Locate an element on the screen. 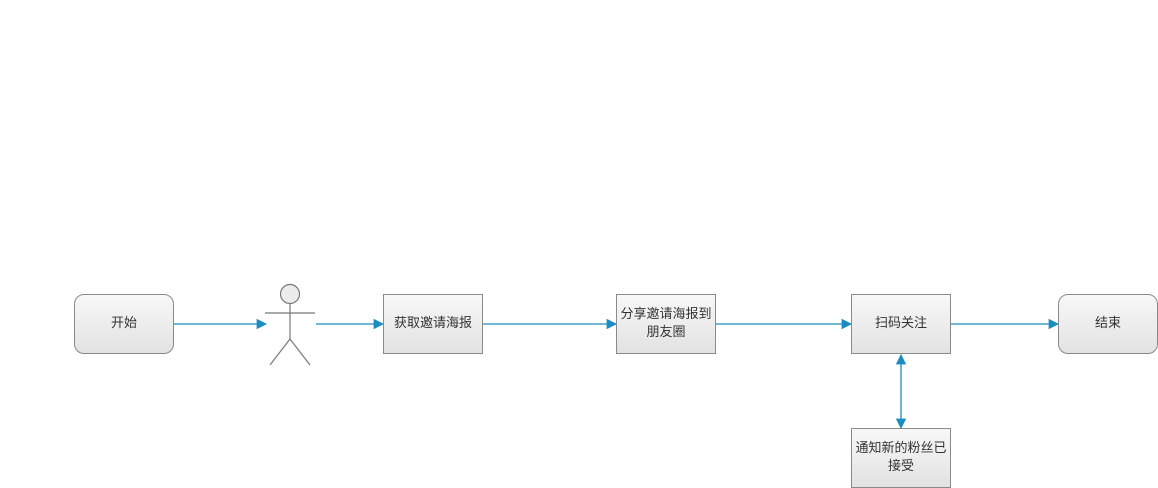 Image resolution: width=1158 pixels, height=488 pixels. scan-follow-node-label: 扫码关注 is located at coordinates (900, 323).